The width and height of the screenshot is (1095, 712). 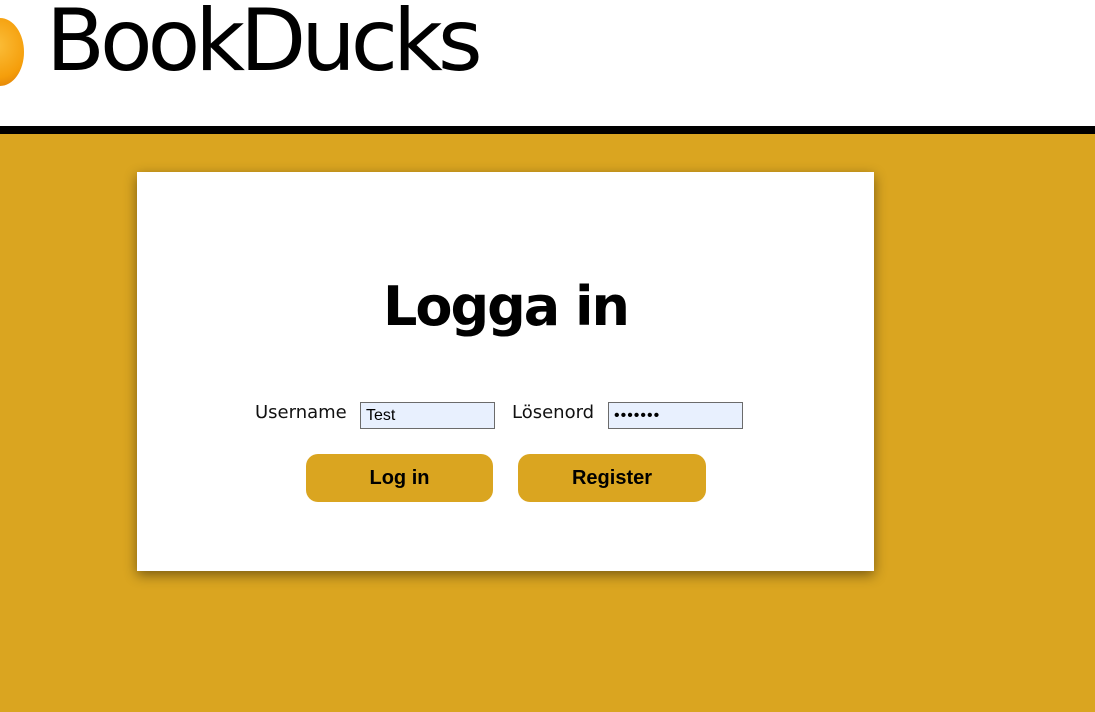 I want to click on password-input, so click(x=675, y=415).